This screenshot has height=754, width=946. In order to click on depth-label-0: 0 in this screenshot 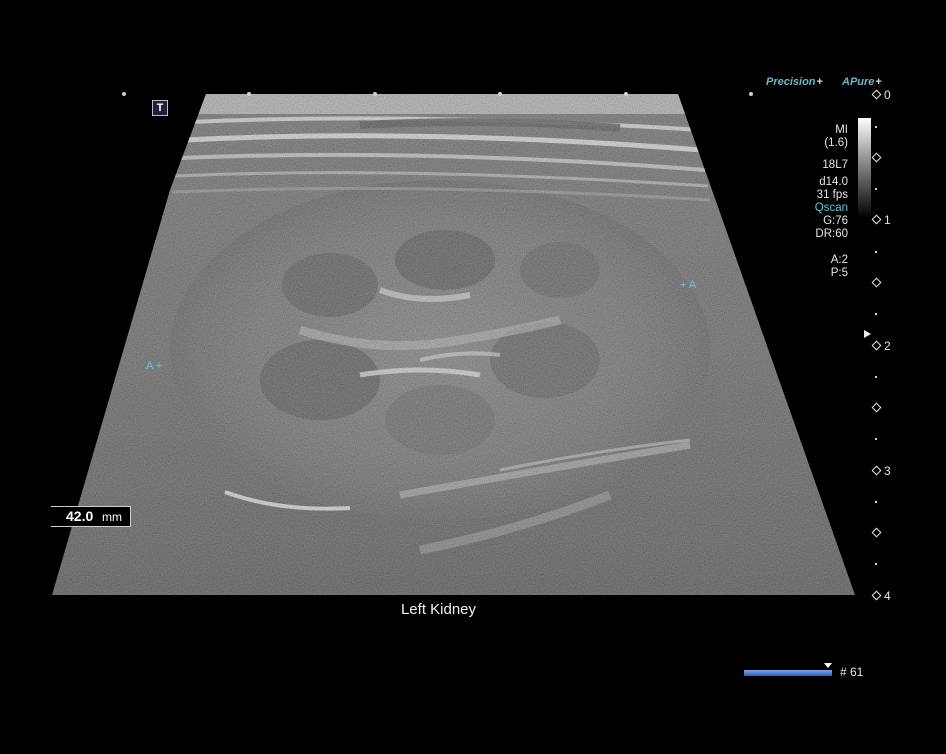, I will do `click(887, 95)`.